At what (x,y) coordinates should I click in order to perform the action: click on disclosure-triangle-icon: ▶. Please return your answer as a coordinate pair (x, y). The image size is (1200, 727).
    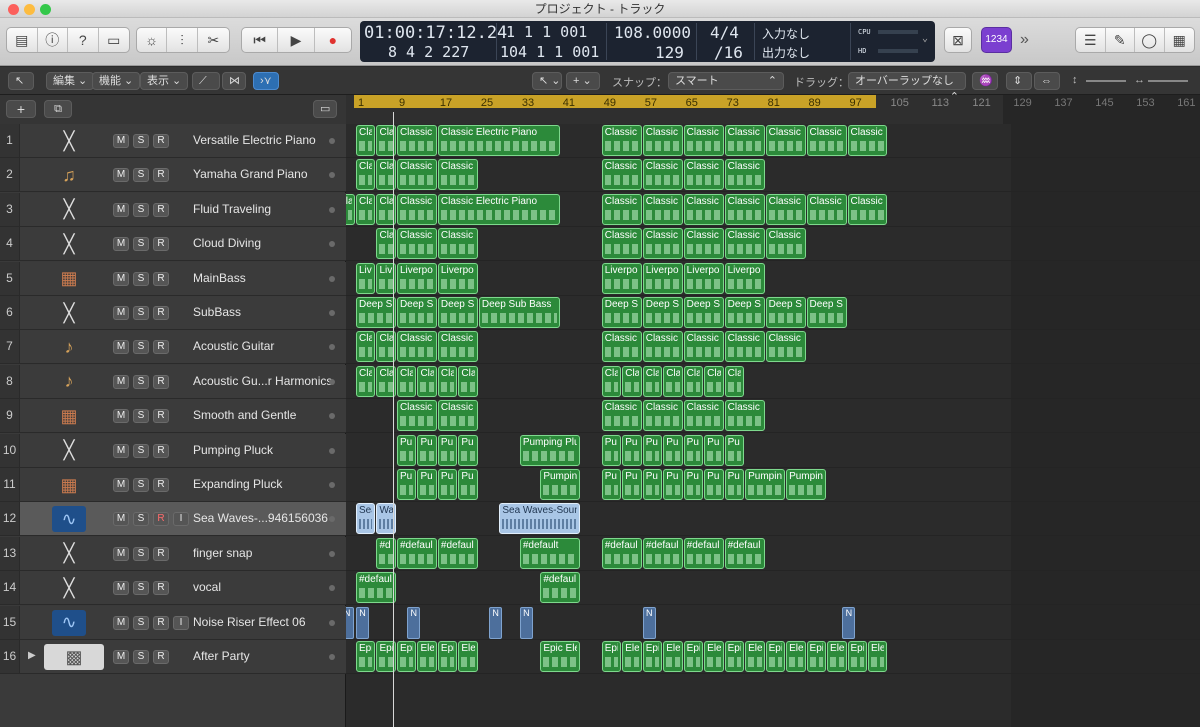
    Looking at the image, I should click on (32, 655).